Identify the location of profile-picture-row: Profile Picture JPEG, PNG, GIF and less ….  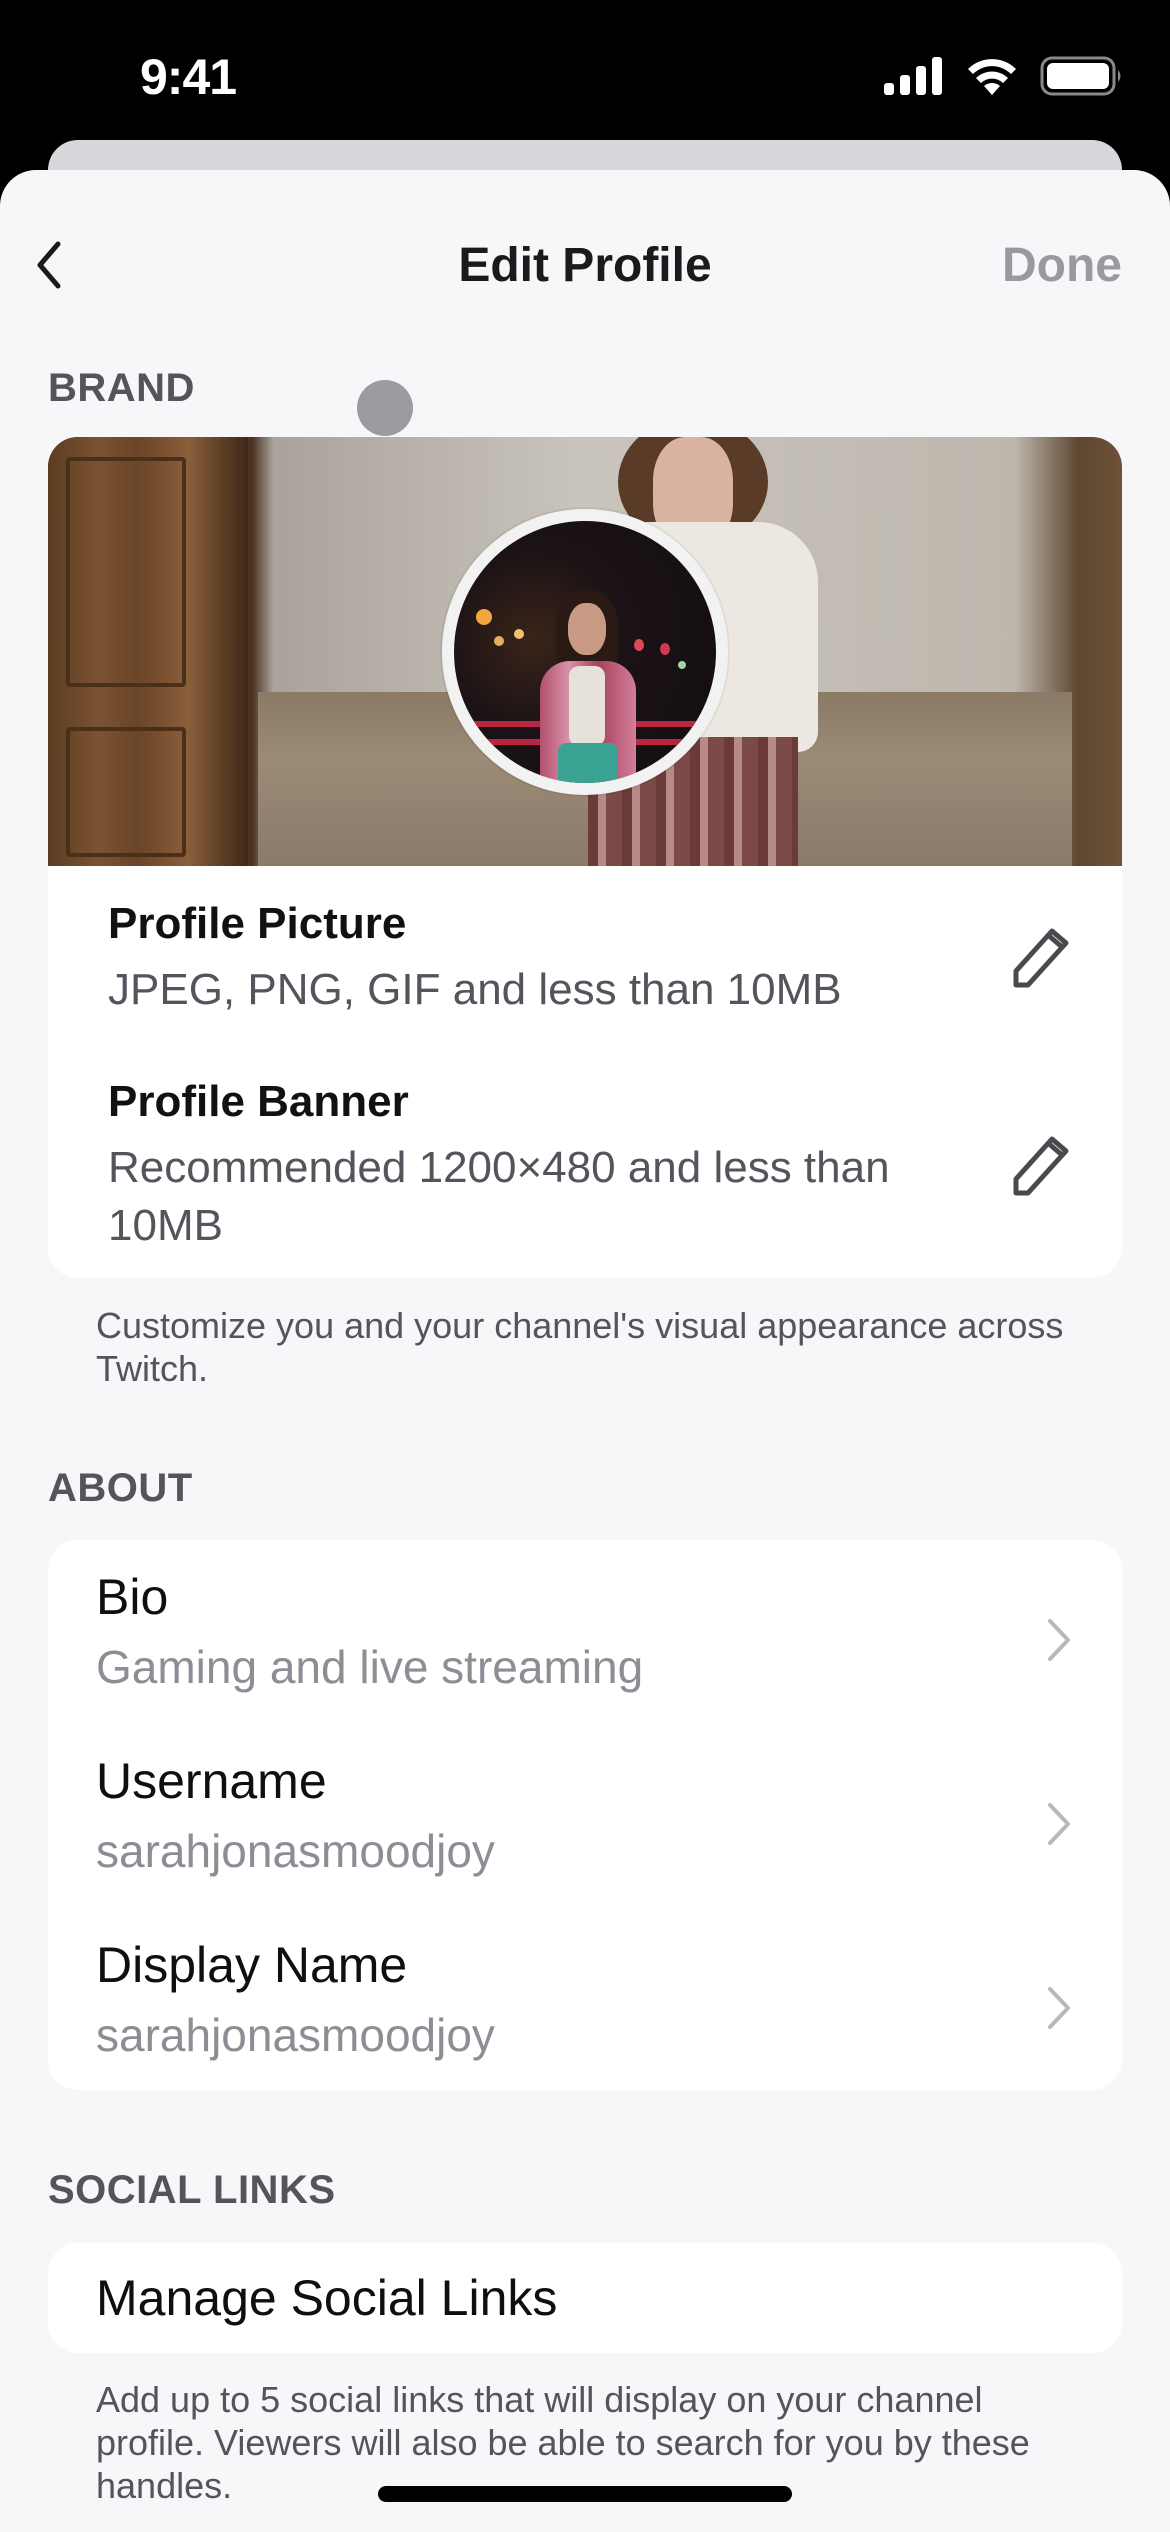
(615, 959).